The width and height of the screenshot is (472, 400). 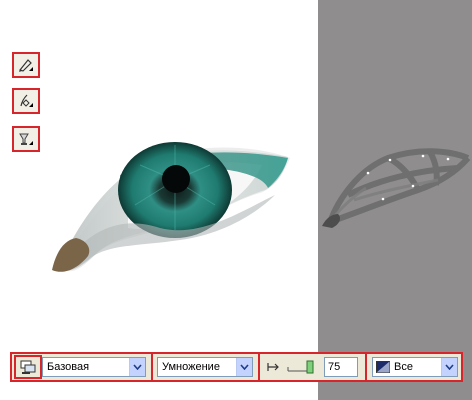 What do you see at coordinates (68, 367) in the screenshot?
I see `layer-select-value: Базовая` at bounding box center [68, 367].